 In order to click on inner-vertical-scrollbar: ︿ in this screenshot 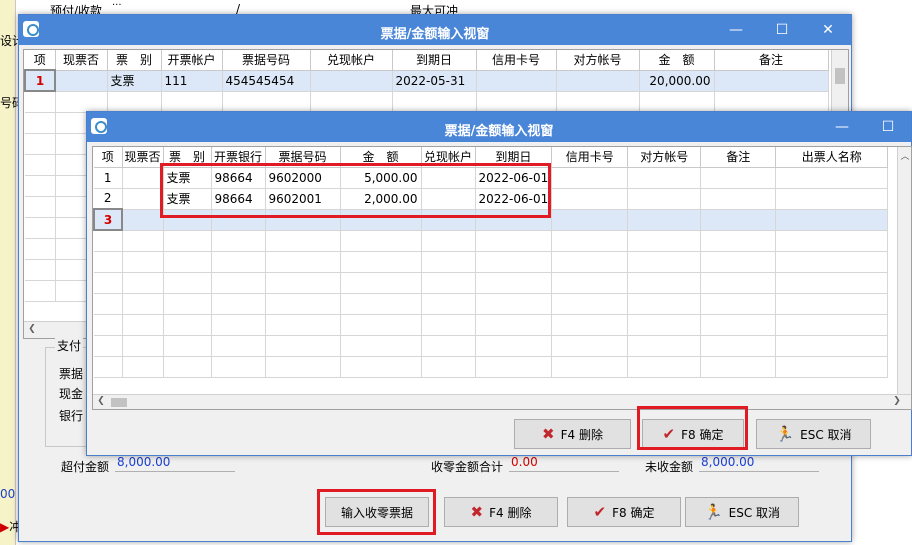, I will do `click(904, 272)`.